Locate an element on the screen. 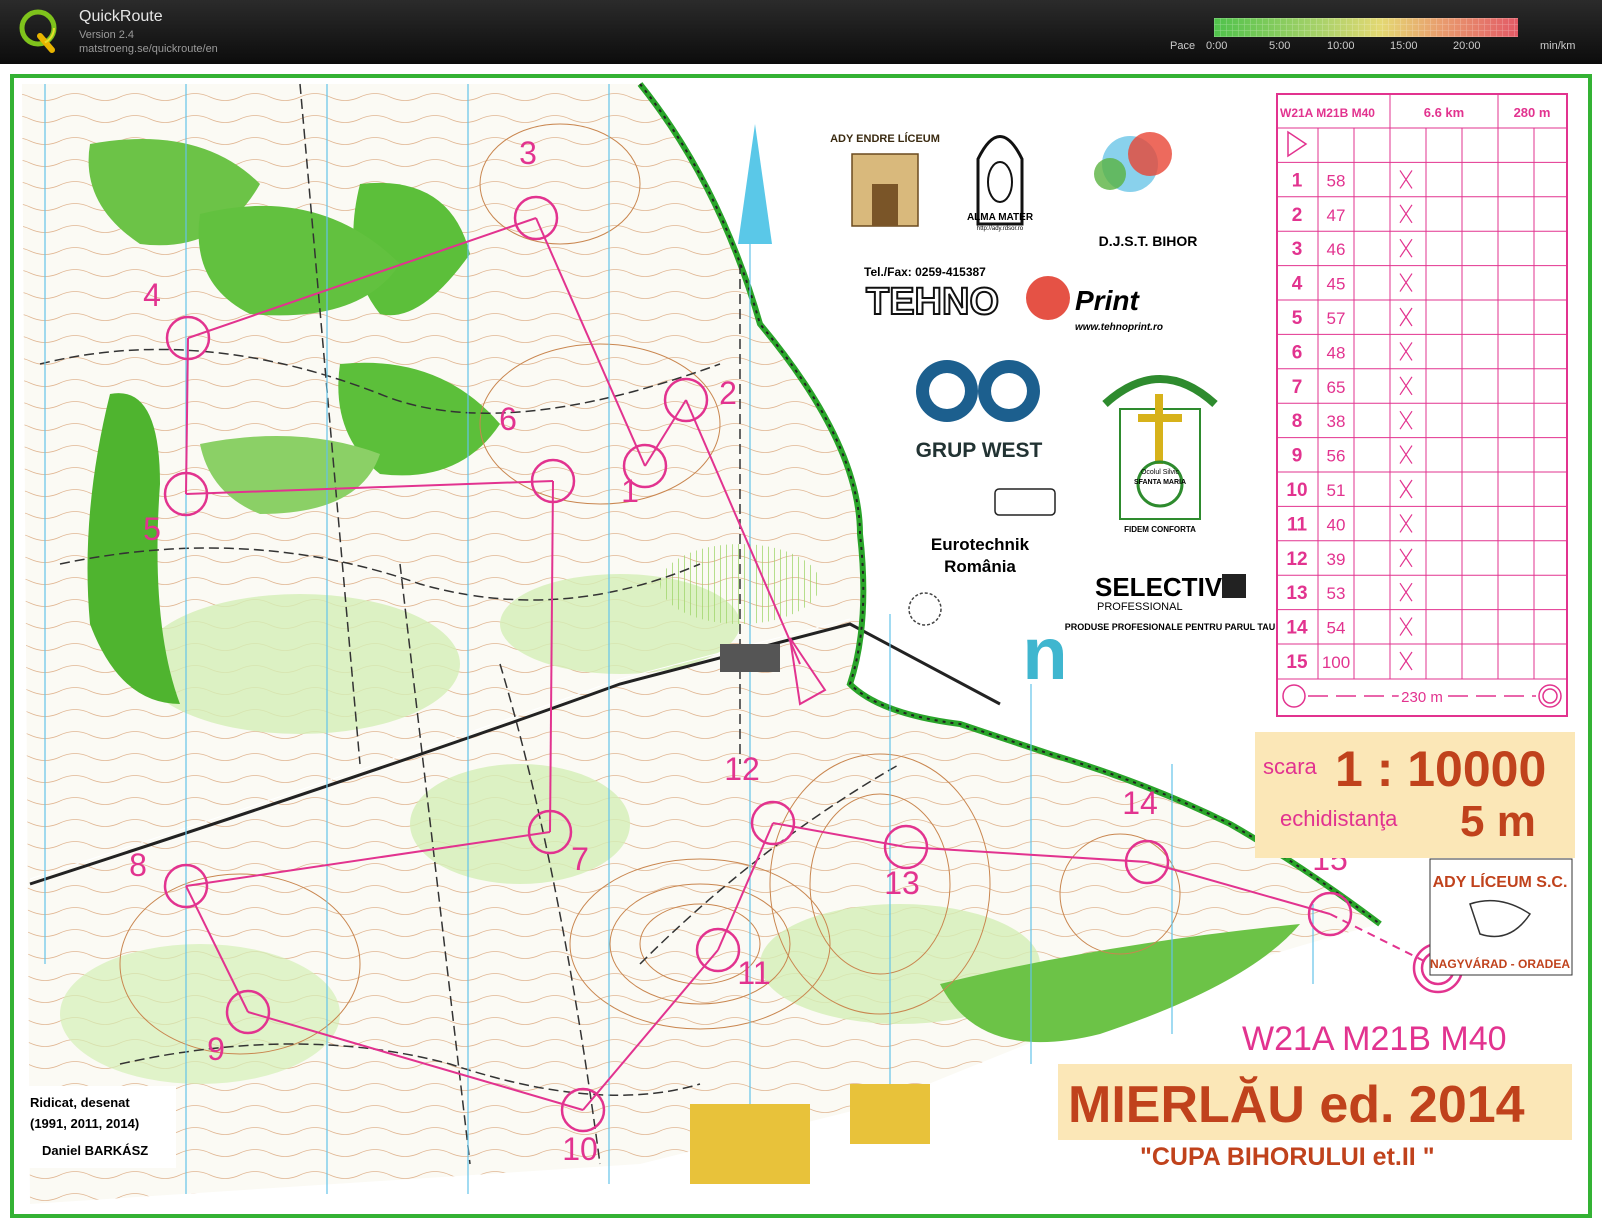 Image resolution: width=1602 pixels, height=1225 pixels. control-number-label: 8 is located at coordinates (138, 865).